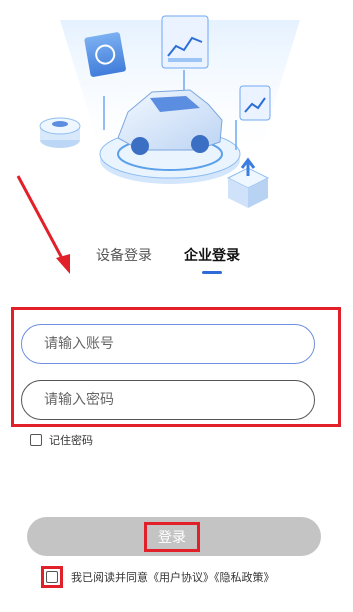  Describe the element at coordinates (244, 577) in the screenshot. I see `privacy-policy-link: 《隐私政策》` at that location.